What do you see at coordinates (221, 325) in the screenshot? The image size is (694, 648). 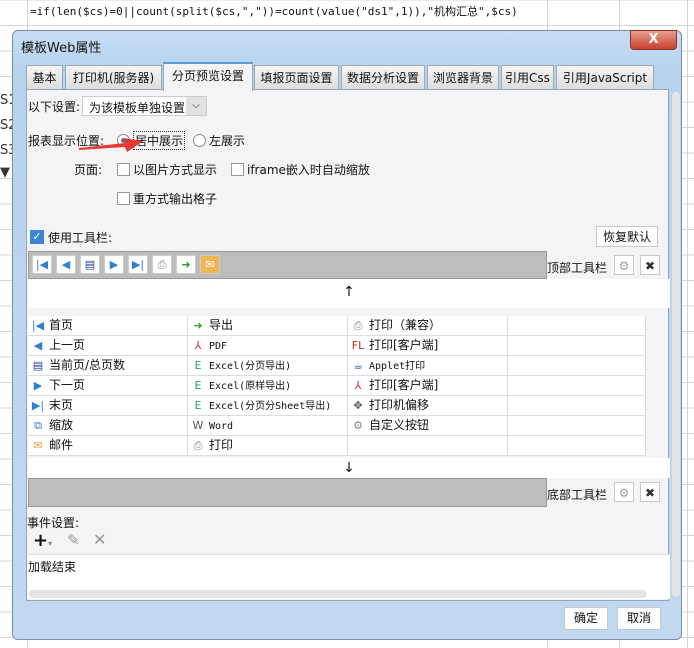 I see `toolbar-button-label: 导出` at bounding box center [221, 325].